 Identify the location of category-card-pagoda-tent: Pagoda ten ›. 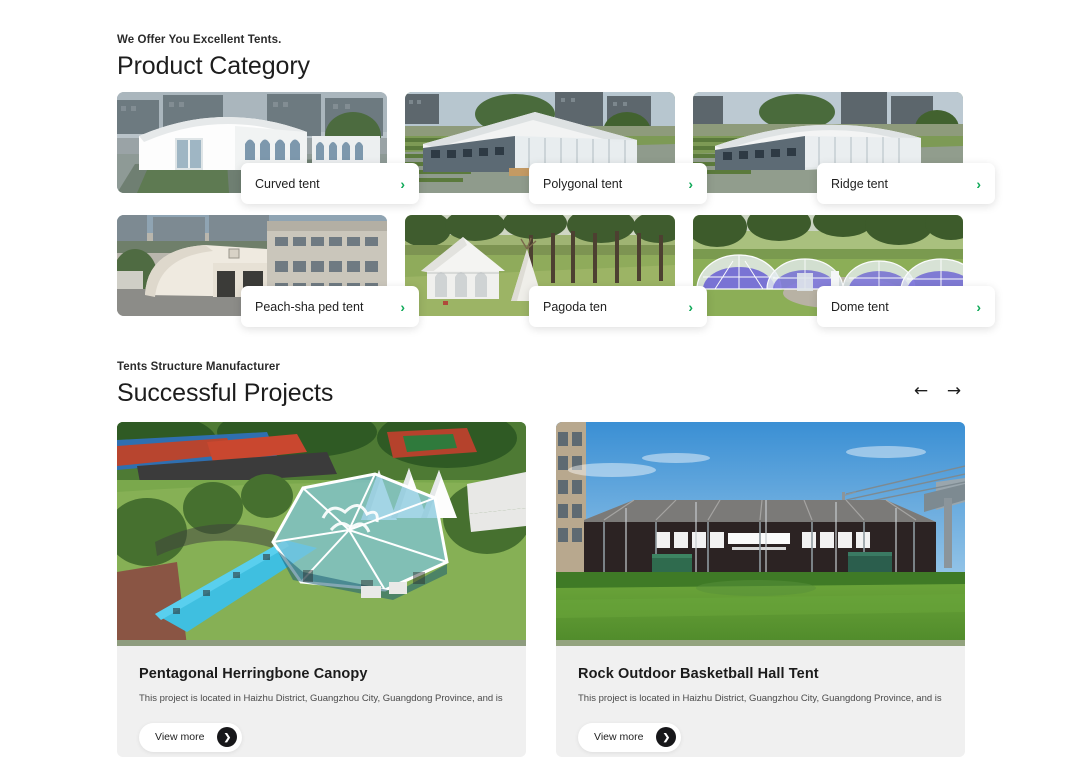
(556, 271).